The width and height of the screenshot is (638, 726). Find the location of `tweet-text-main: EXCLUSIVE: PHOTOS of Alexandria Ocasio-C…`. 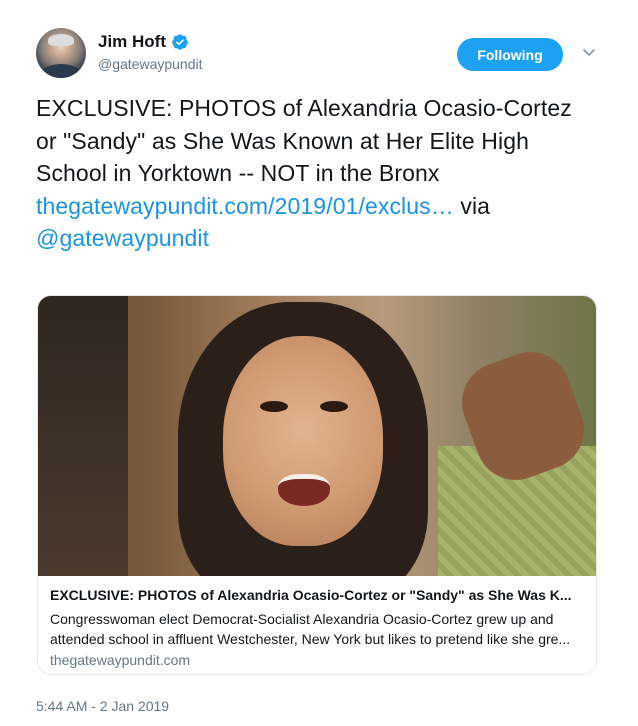

tweet-text-main: EXCLUSIVE: PHOTOS of Alexandria Ocasio-C… is located at coordinates (304, 140).